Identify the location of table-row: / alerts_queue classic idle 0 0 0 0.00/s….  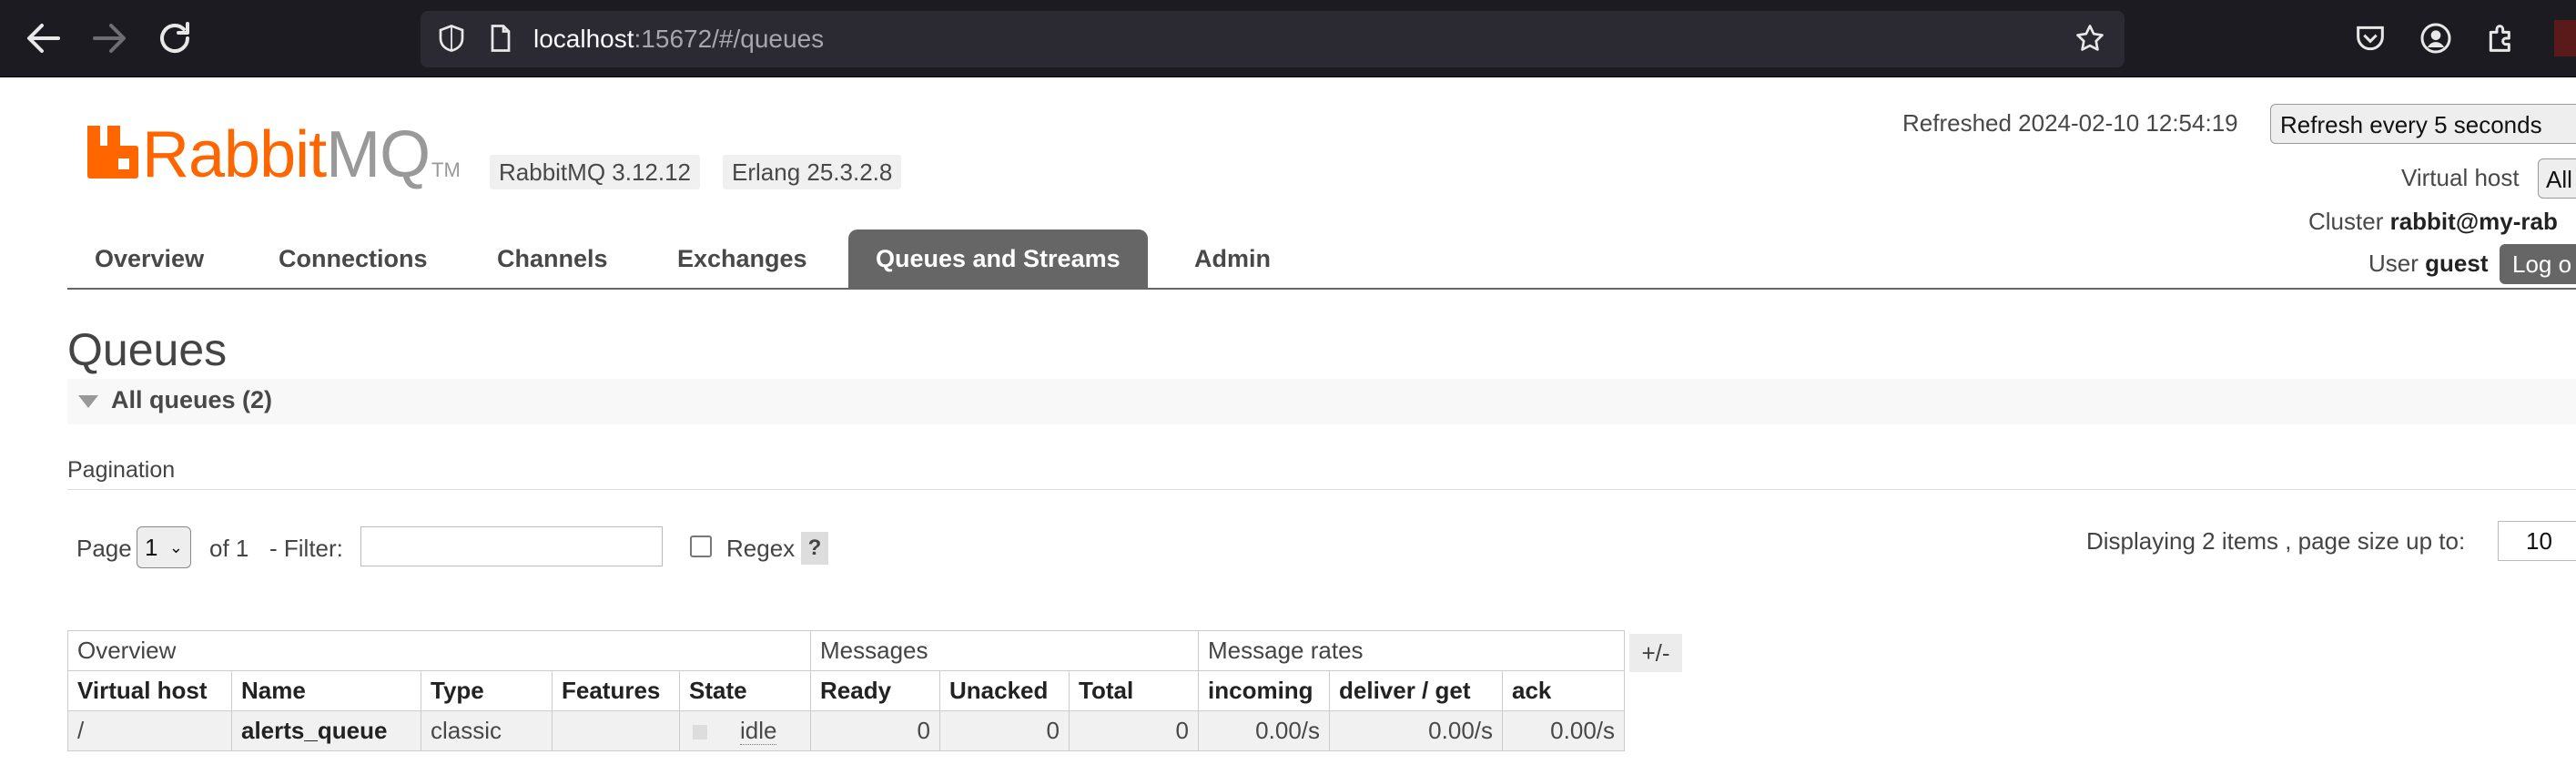
(846, 731).